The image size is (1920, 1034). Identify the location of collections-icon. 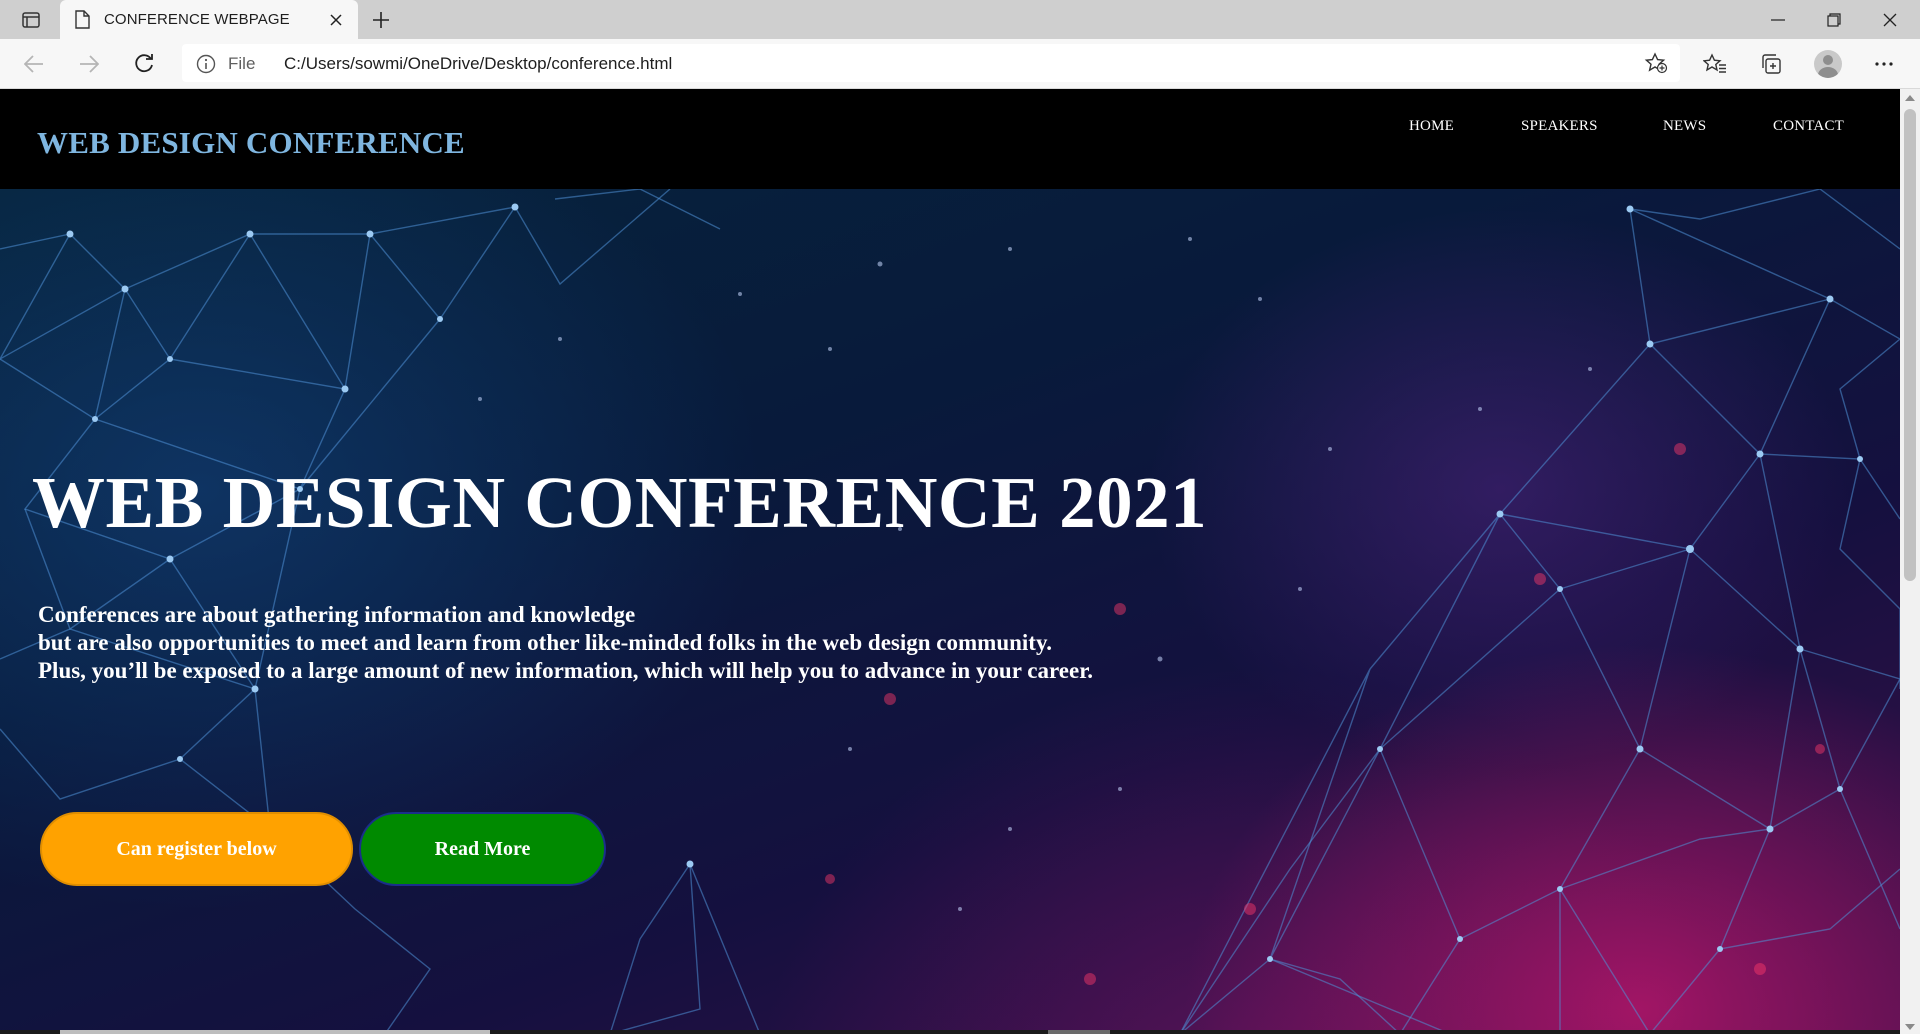
(1771, 64).